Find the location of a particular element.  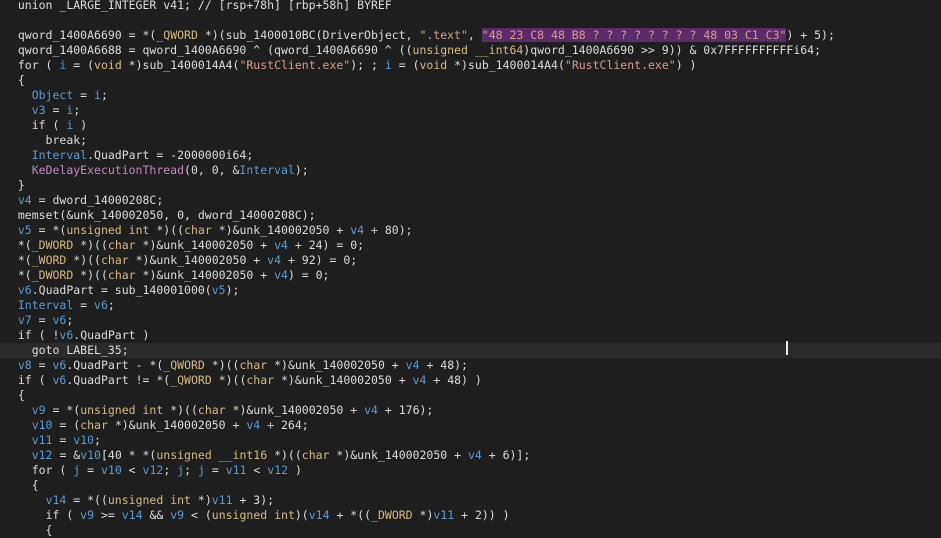

code-token: v8 is located at coordinates (25, 365).